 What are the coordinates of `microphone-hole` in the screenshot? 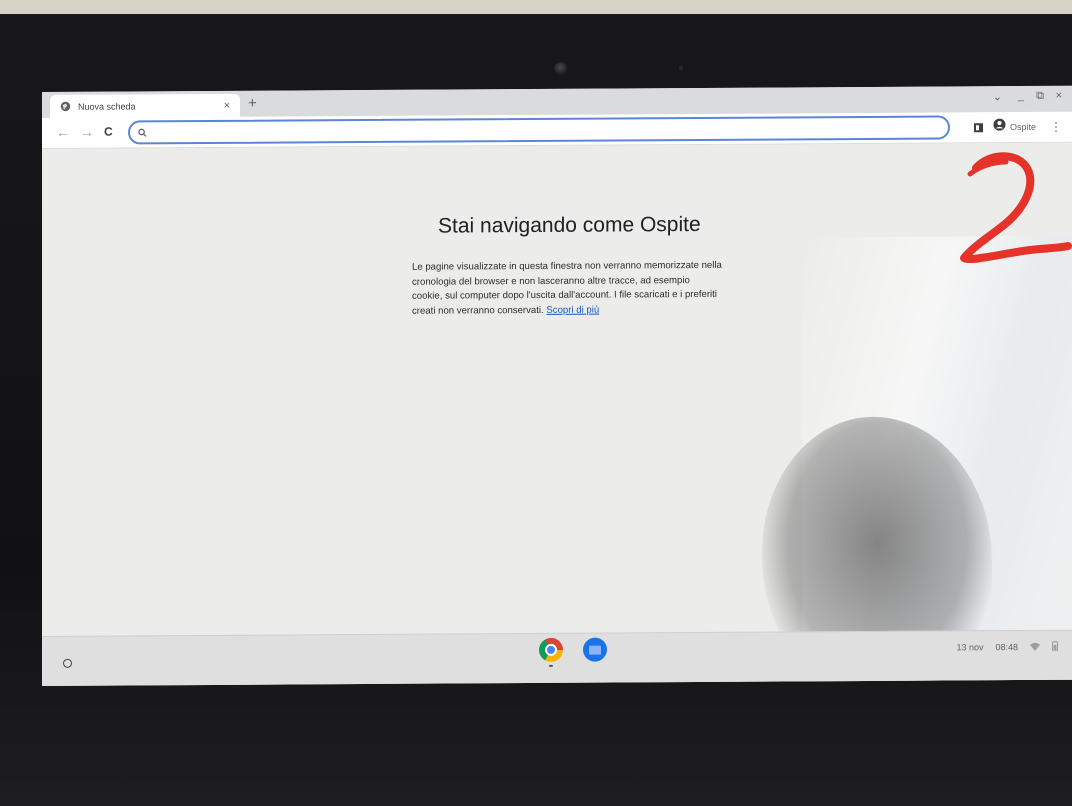 It's located at (681, 68).